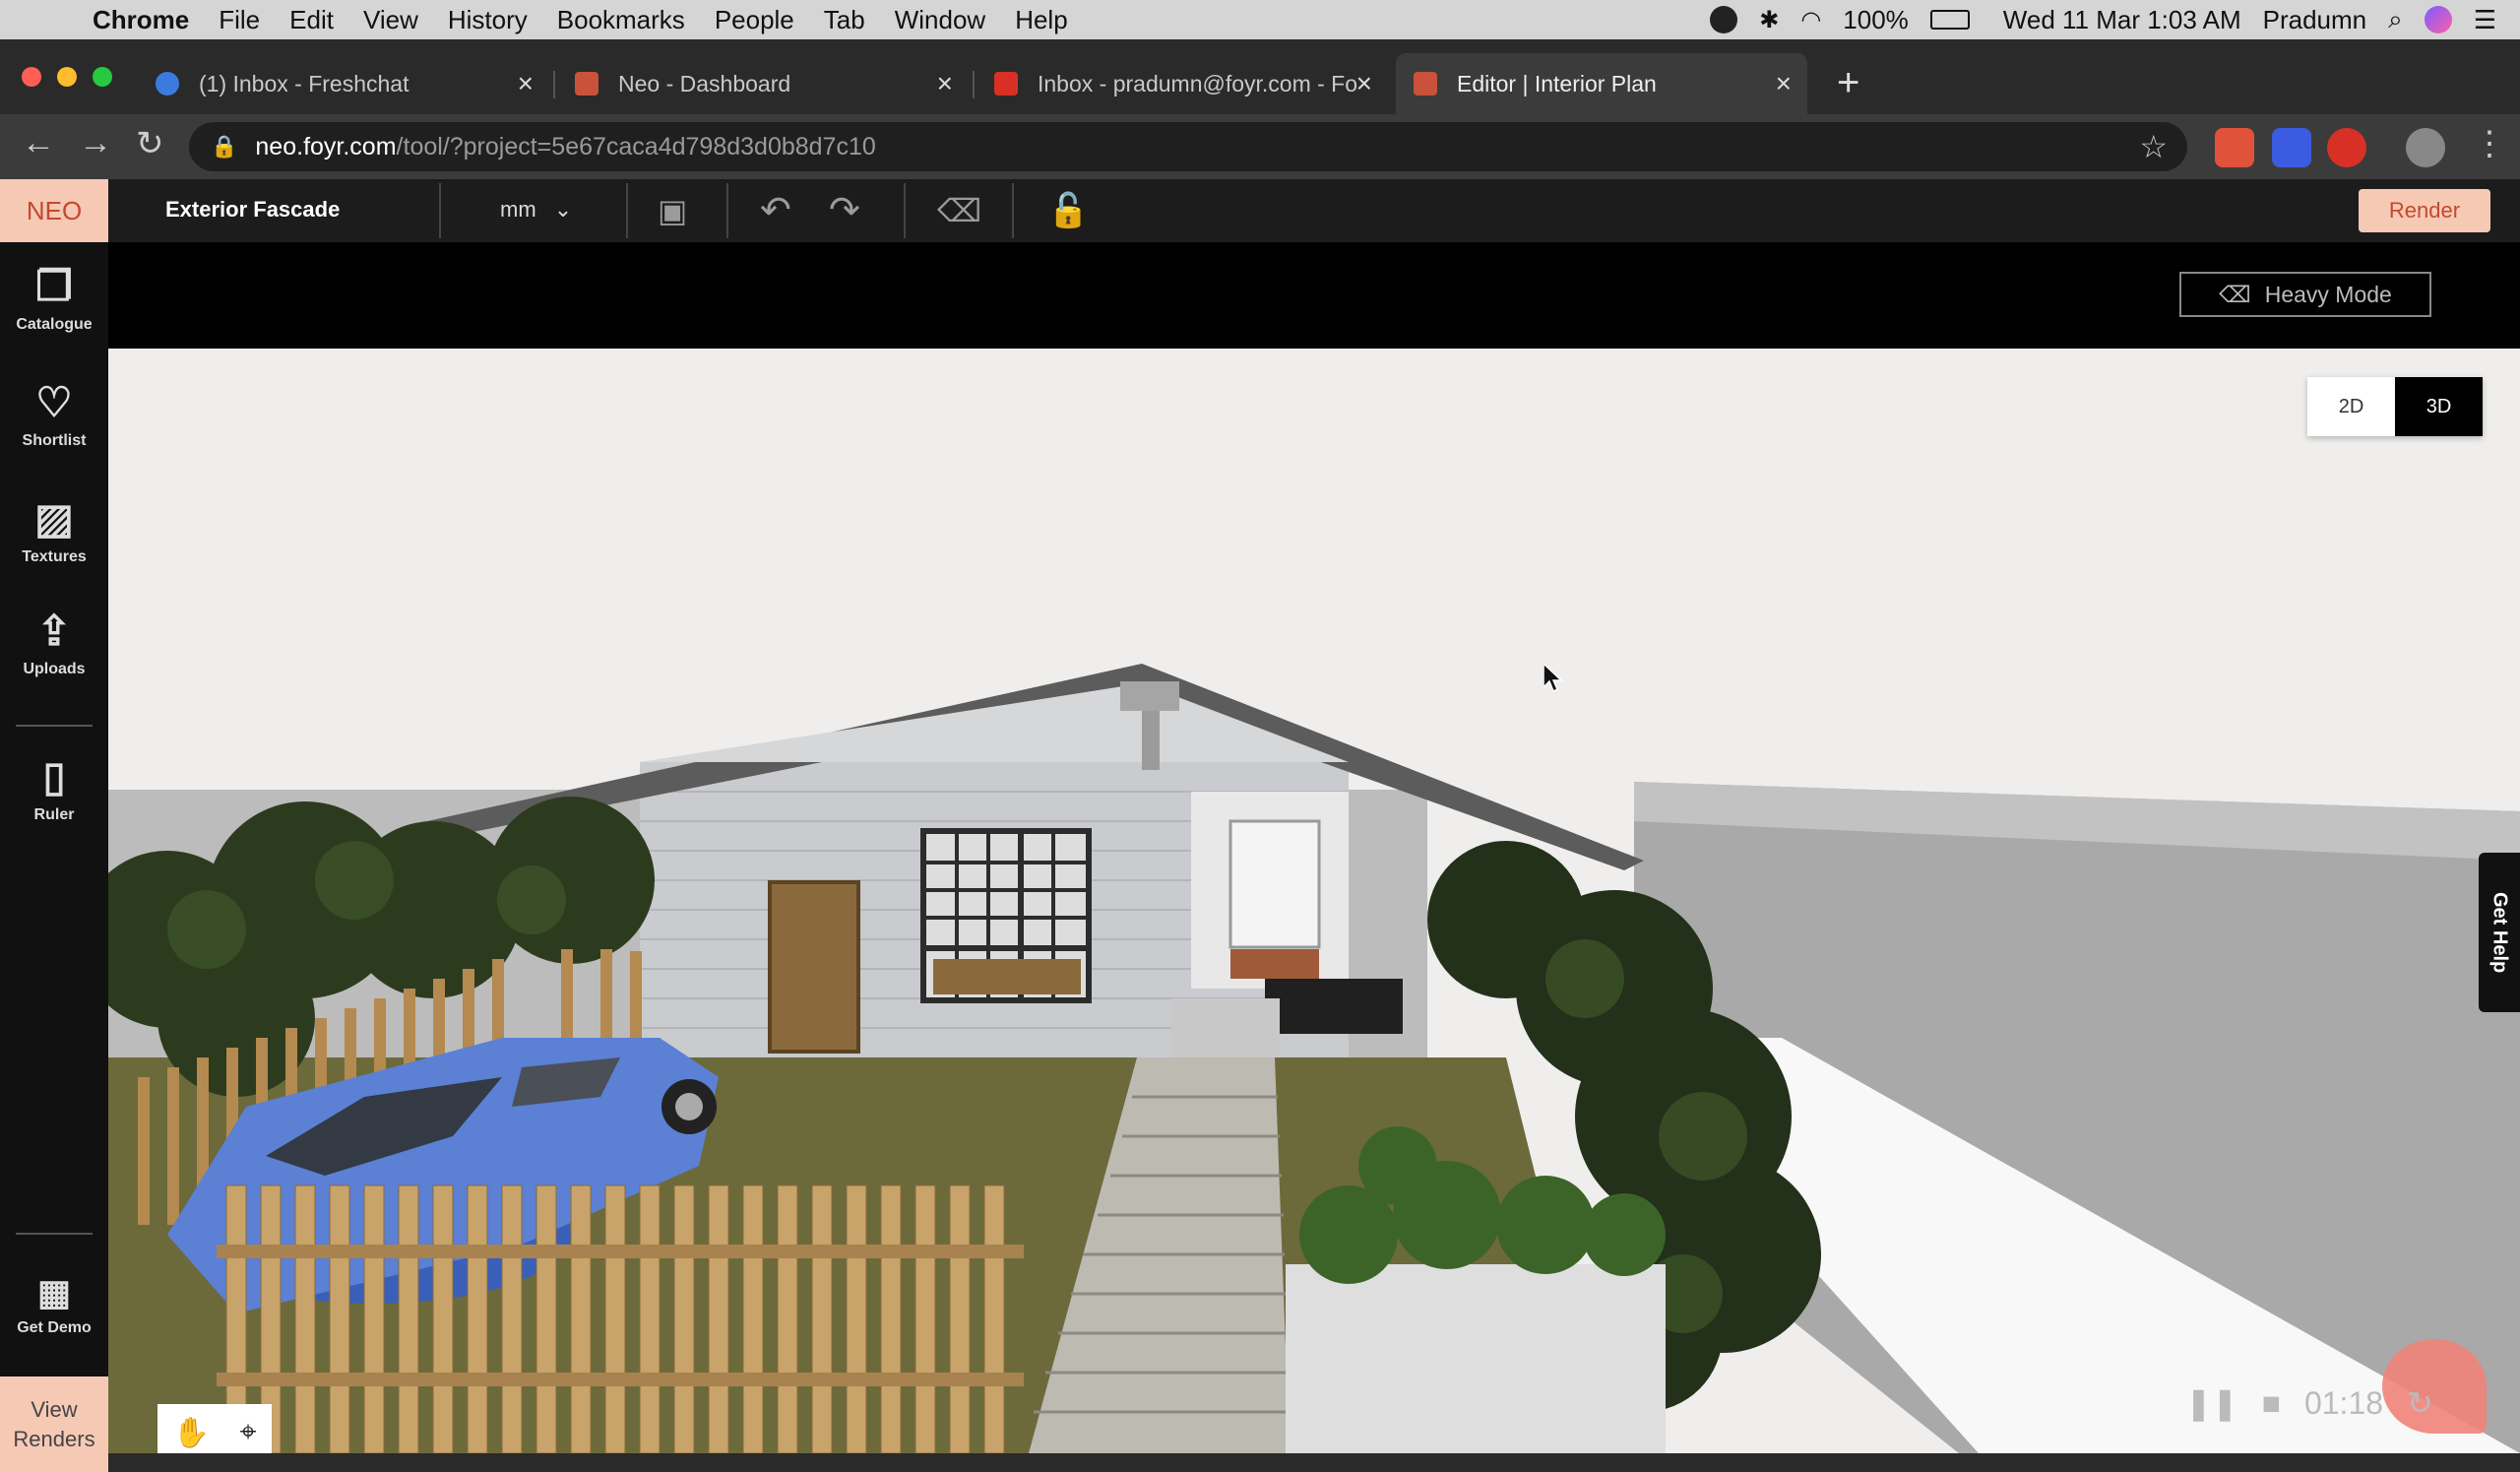 This screenshot has width=2520, height=1472. I want to click on wifi-icon: ◠, so click(1810, 20).